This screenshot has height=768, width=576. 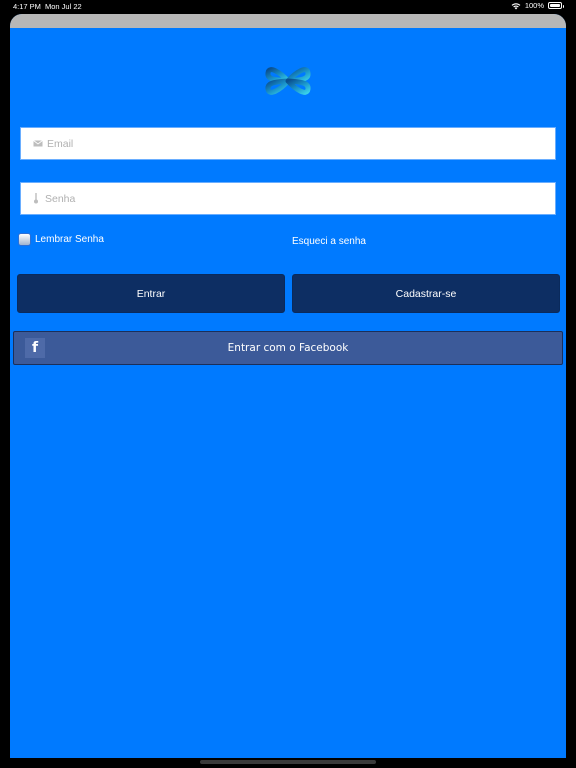 I want to click on remember-password: Lembrar Senha, so click(x=61, y=239).